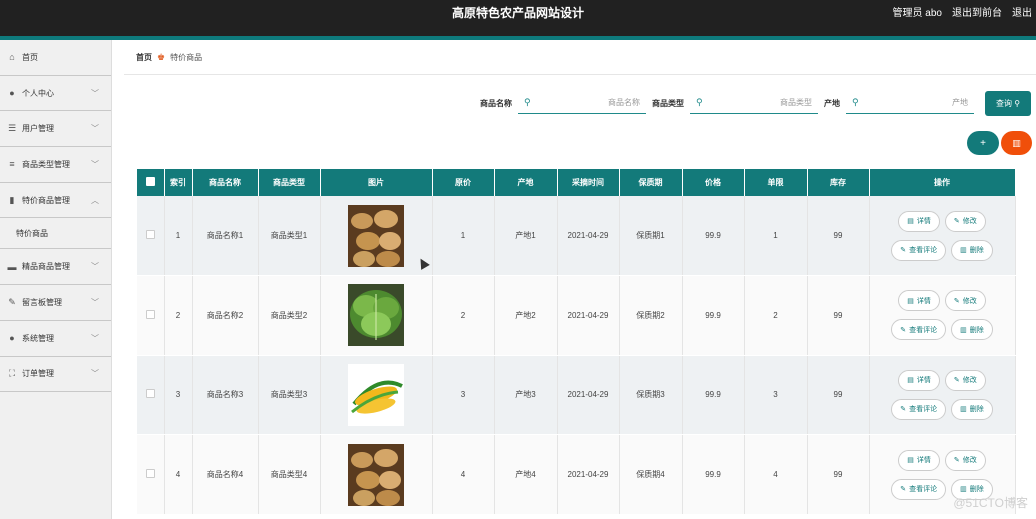  Describe the element at coordinates (38, 93) in the screenshot. I see `sidebar-item-label: 个人中心` at that location.